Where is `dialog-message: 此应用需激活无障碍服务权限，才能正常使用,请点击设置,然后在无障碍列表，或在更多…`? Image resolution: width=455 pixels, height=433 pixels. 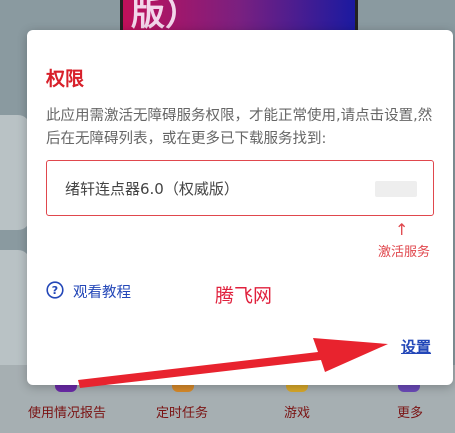 dialog-message: 此应用需激活无障碍服务权限，才能正常使用,请点击设置,然后在无障碍列表，或在更多… is located at coordinates (239, 127).